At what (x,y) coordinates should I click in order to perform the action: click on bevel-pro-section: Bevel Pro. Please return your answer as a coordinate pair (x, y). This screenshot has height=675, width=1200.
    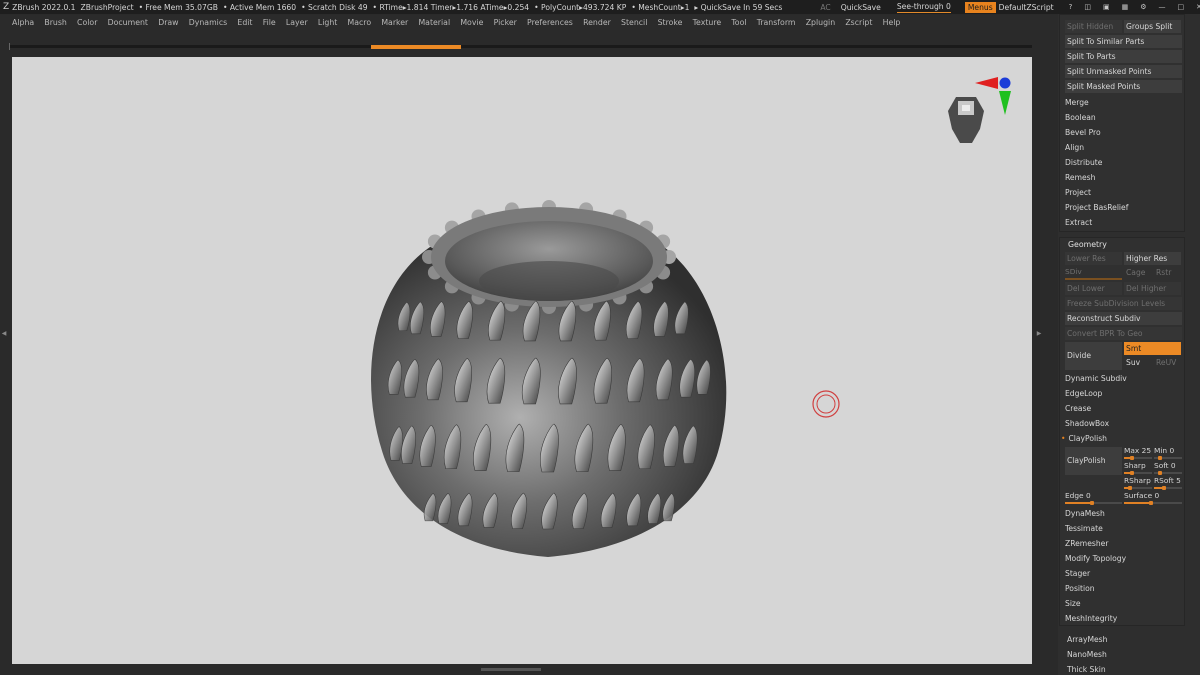
    Looking at the image, I should click on (1083, 132).